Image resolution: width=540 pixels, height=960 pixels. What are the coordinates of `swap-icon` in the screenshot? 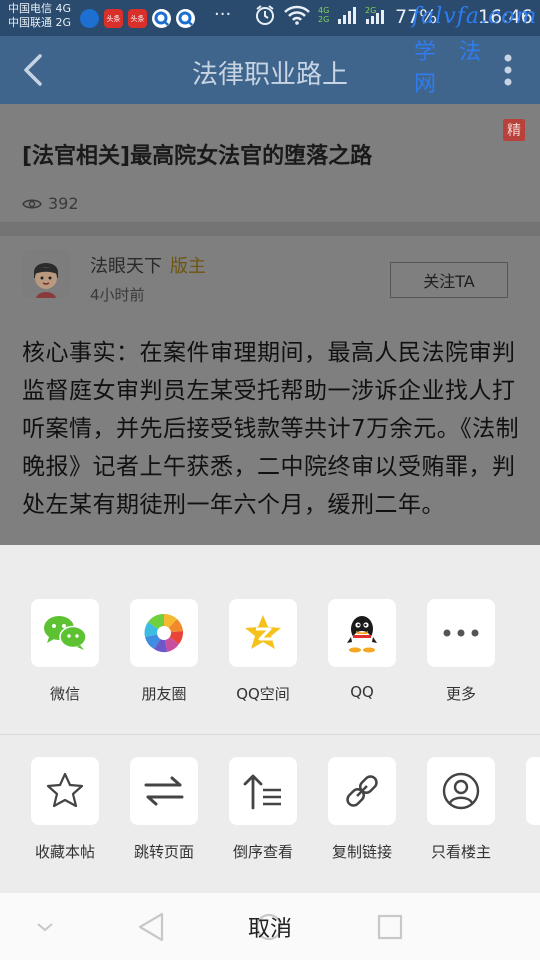 It's located at (164, 791).